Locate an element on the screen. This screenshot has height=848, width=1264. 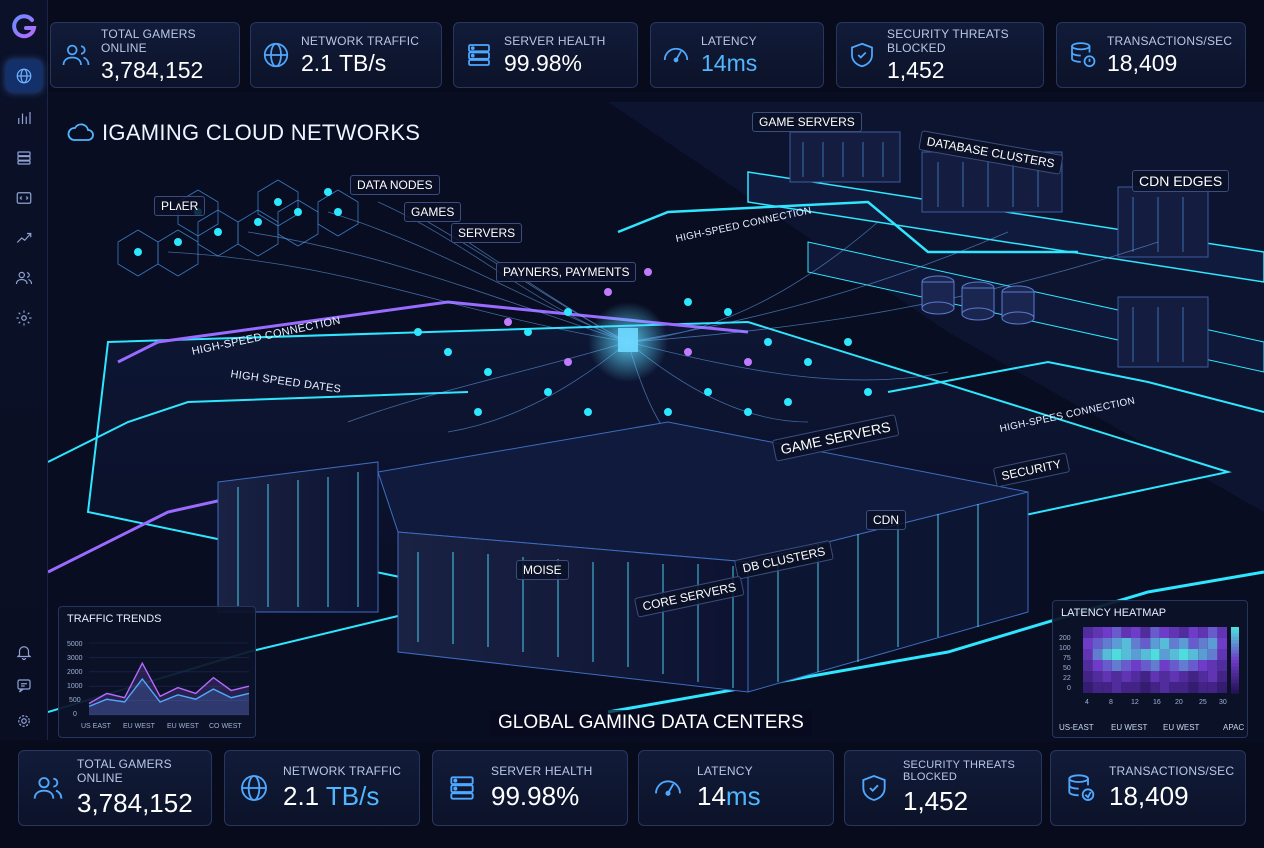
nav-settings-icon is located at coordinates (24, 318).